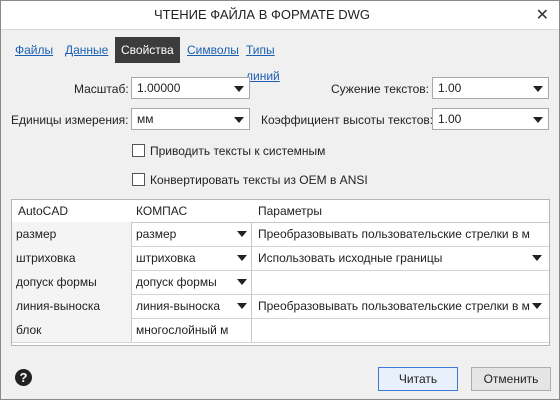 Image resolution: width=560 pixels, height=400 pixels. I want to click on read-button: Читать, so click(418, 379).